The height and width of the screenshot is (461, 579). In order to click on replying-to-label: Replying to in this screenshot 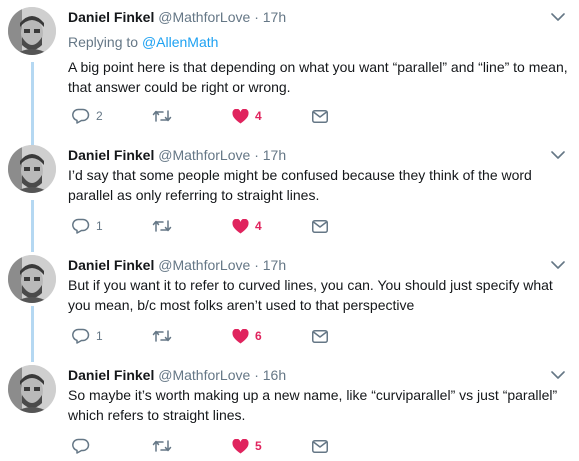, I will do `click(105, 42)`.